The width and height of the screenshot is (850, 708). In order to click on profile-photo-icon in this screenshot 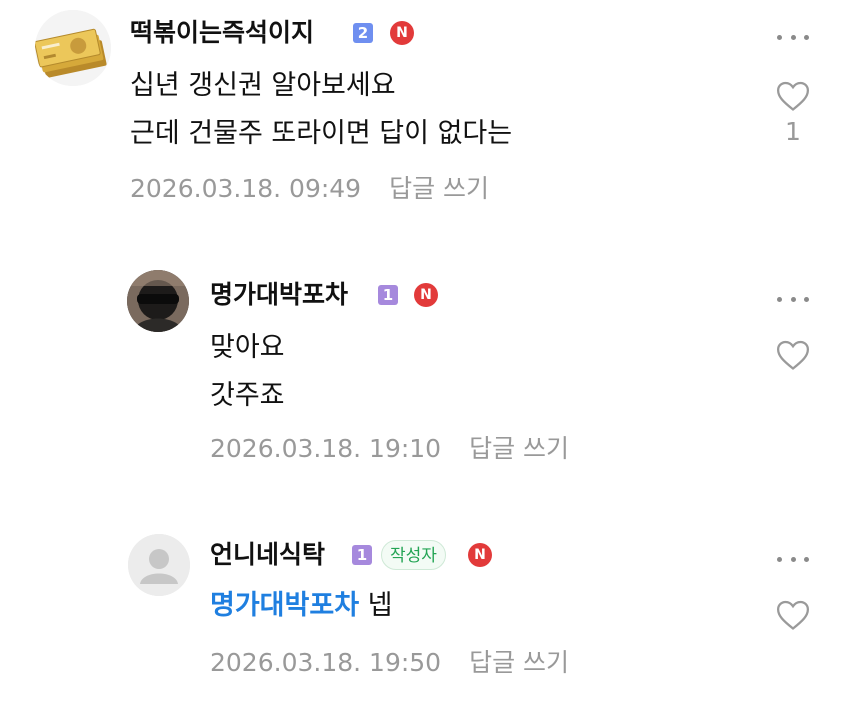, I will do `click(158, 301)`.